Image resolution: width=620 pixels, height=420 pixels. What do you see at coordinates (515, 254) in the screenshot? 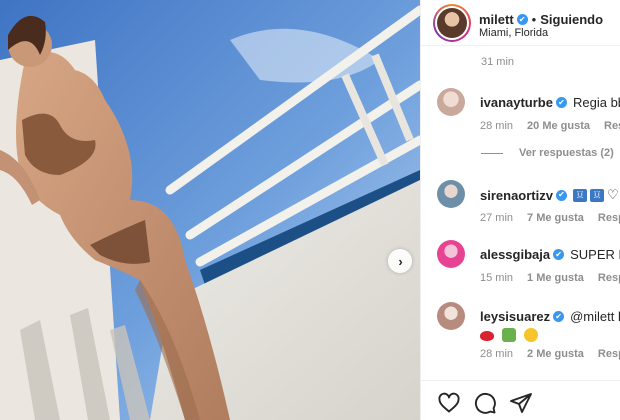
I see `comment-username: alessgibaja` at bounding box center [515, 254].